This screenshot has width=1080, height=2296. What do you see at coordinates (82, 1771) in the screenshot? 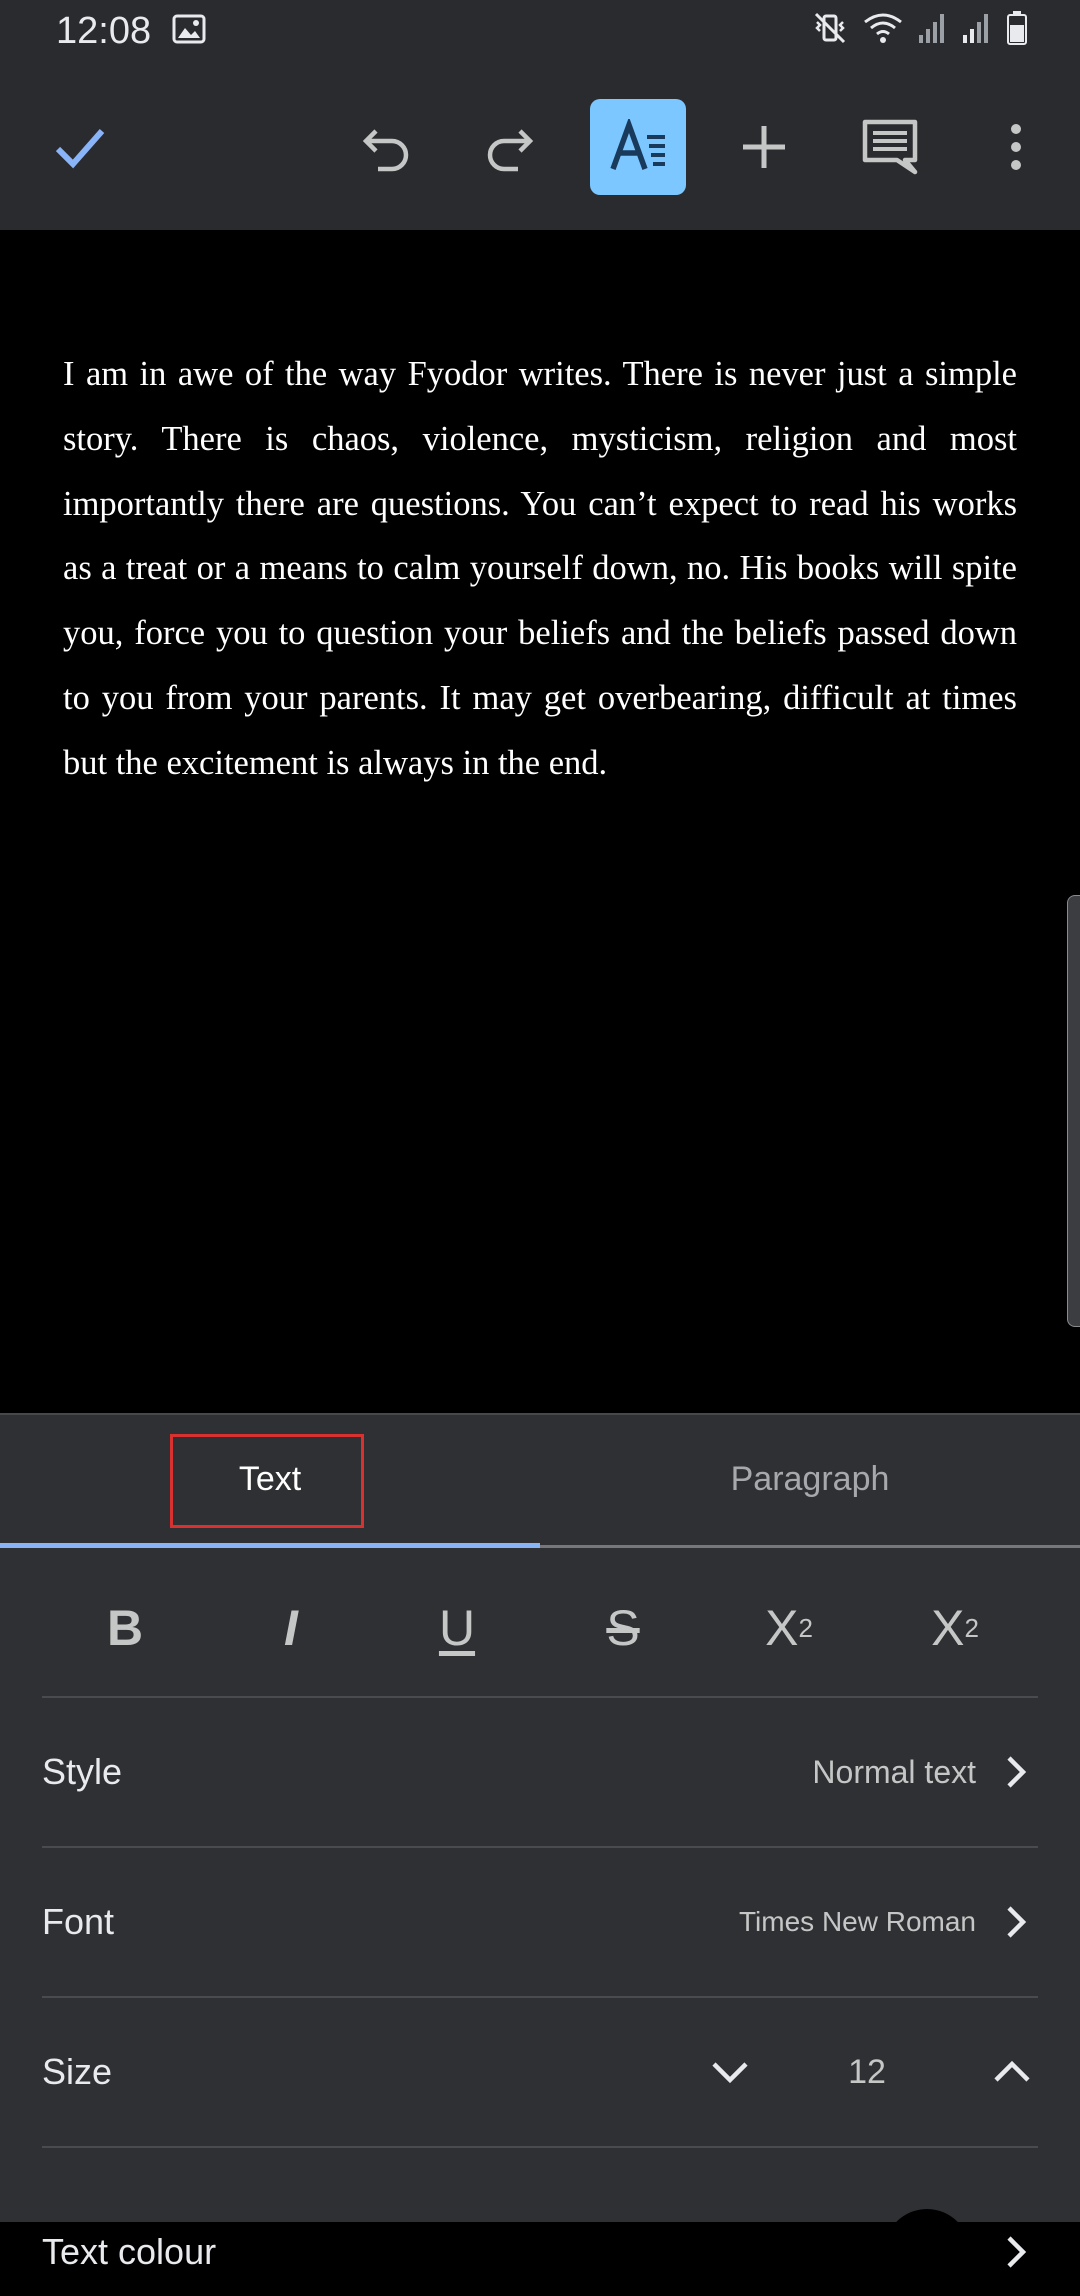
I see `style-label: Style` at bounding box center [82, 1771].